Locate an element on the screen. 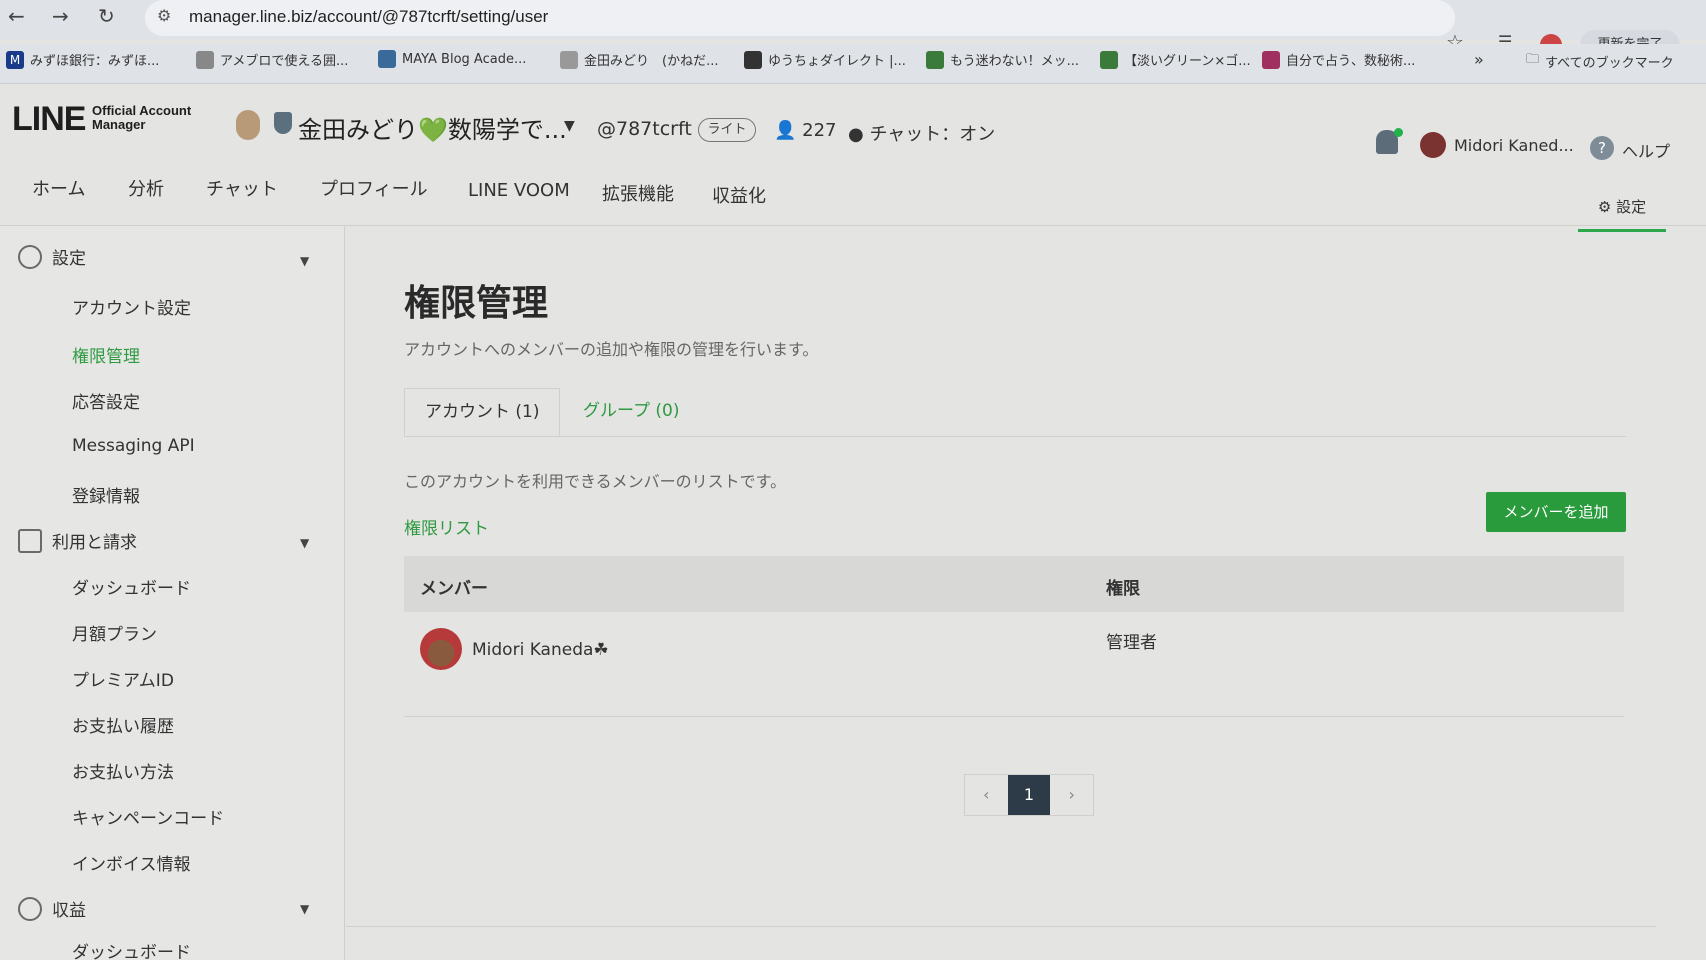  add-member-button: メンバーを追加 is located at coordinates (1556, 512).